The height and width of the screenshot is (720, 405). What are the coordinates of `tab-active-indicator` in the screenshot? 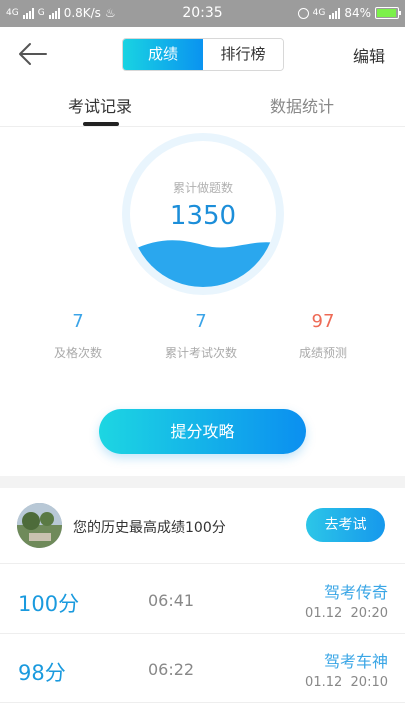 It's located at (101, 124).